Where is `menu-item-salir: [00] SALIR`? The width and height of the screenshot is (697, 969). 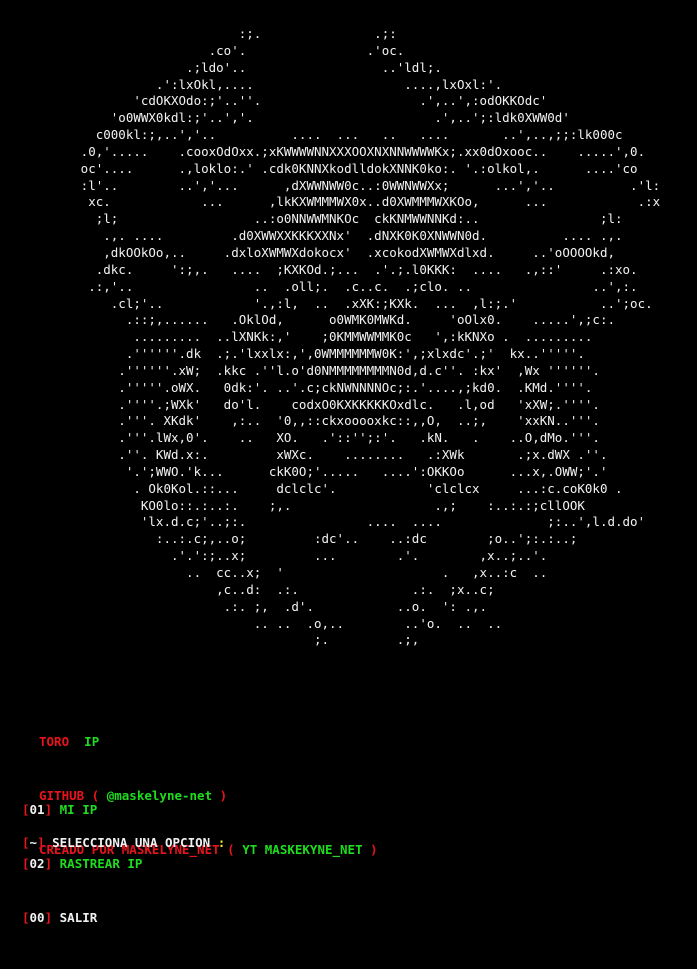 menu-item-salir: [00] SALIR is located at coordinates (82, 918).